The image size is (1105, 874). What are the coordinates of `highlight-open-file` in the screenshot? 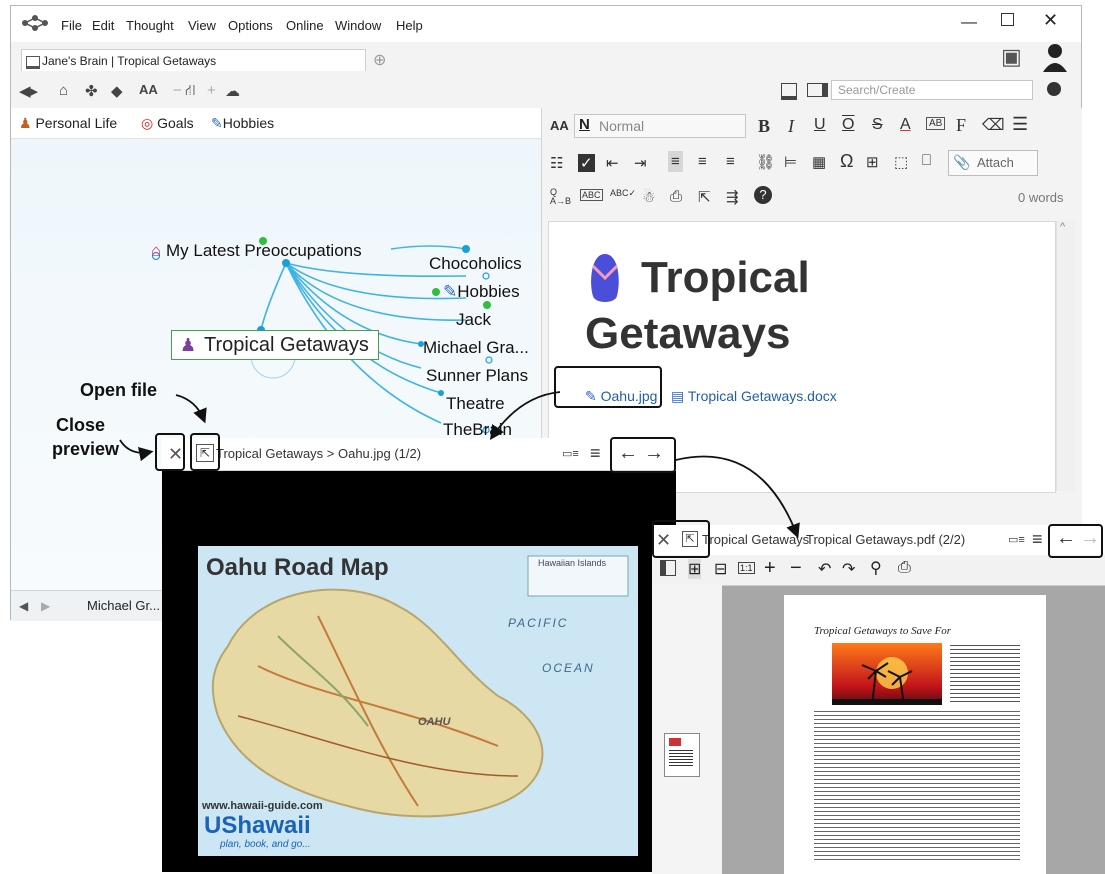 It's located at (205, 452).